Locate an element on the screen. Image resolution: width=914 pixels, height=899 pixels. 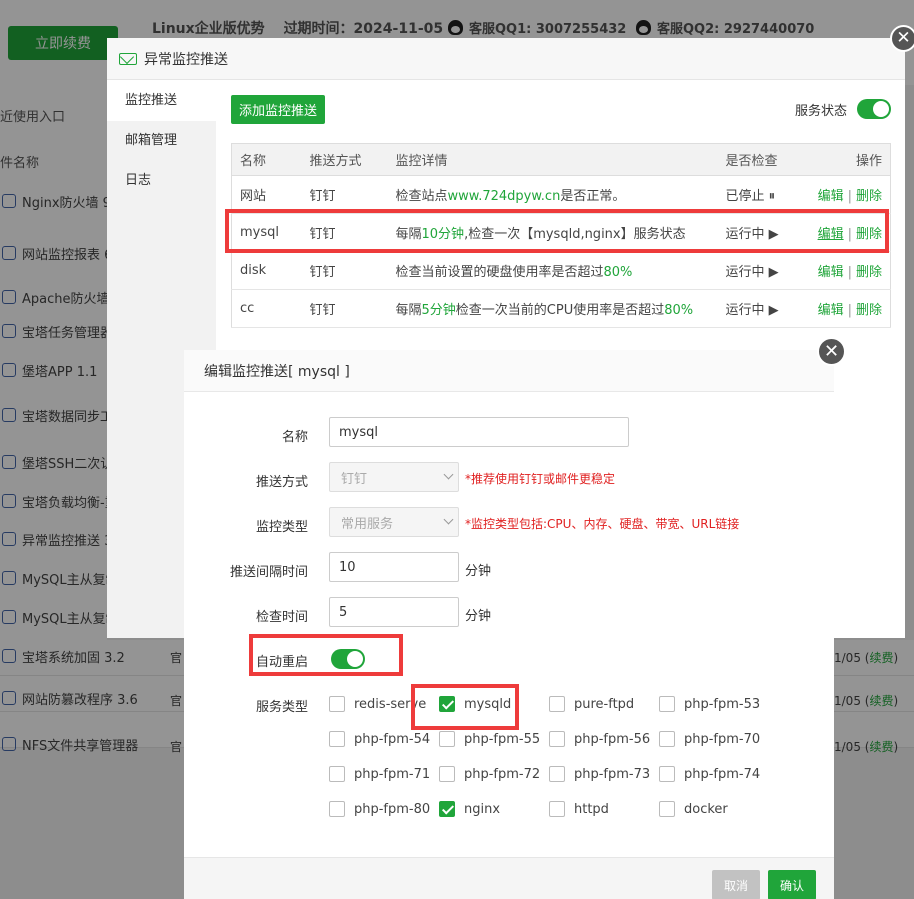
name-input: mysql is located at coordinates (479, 432).